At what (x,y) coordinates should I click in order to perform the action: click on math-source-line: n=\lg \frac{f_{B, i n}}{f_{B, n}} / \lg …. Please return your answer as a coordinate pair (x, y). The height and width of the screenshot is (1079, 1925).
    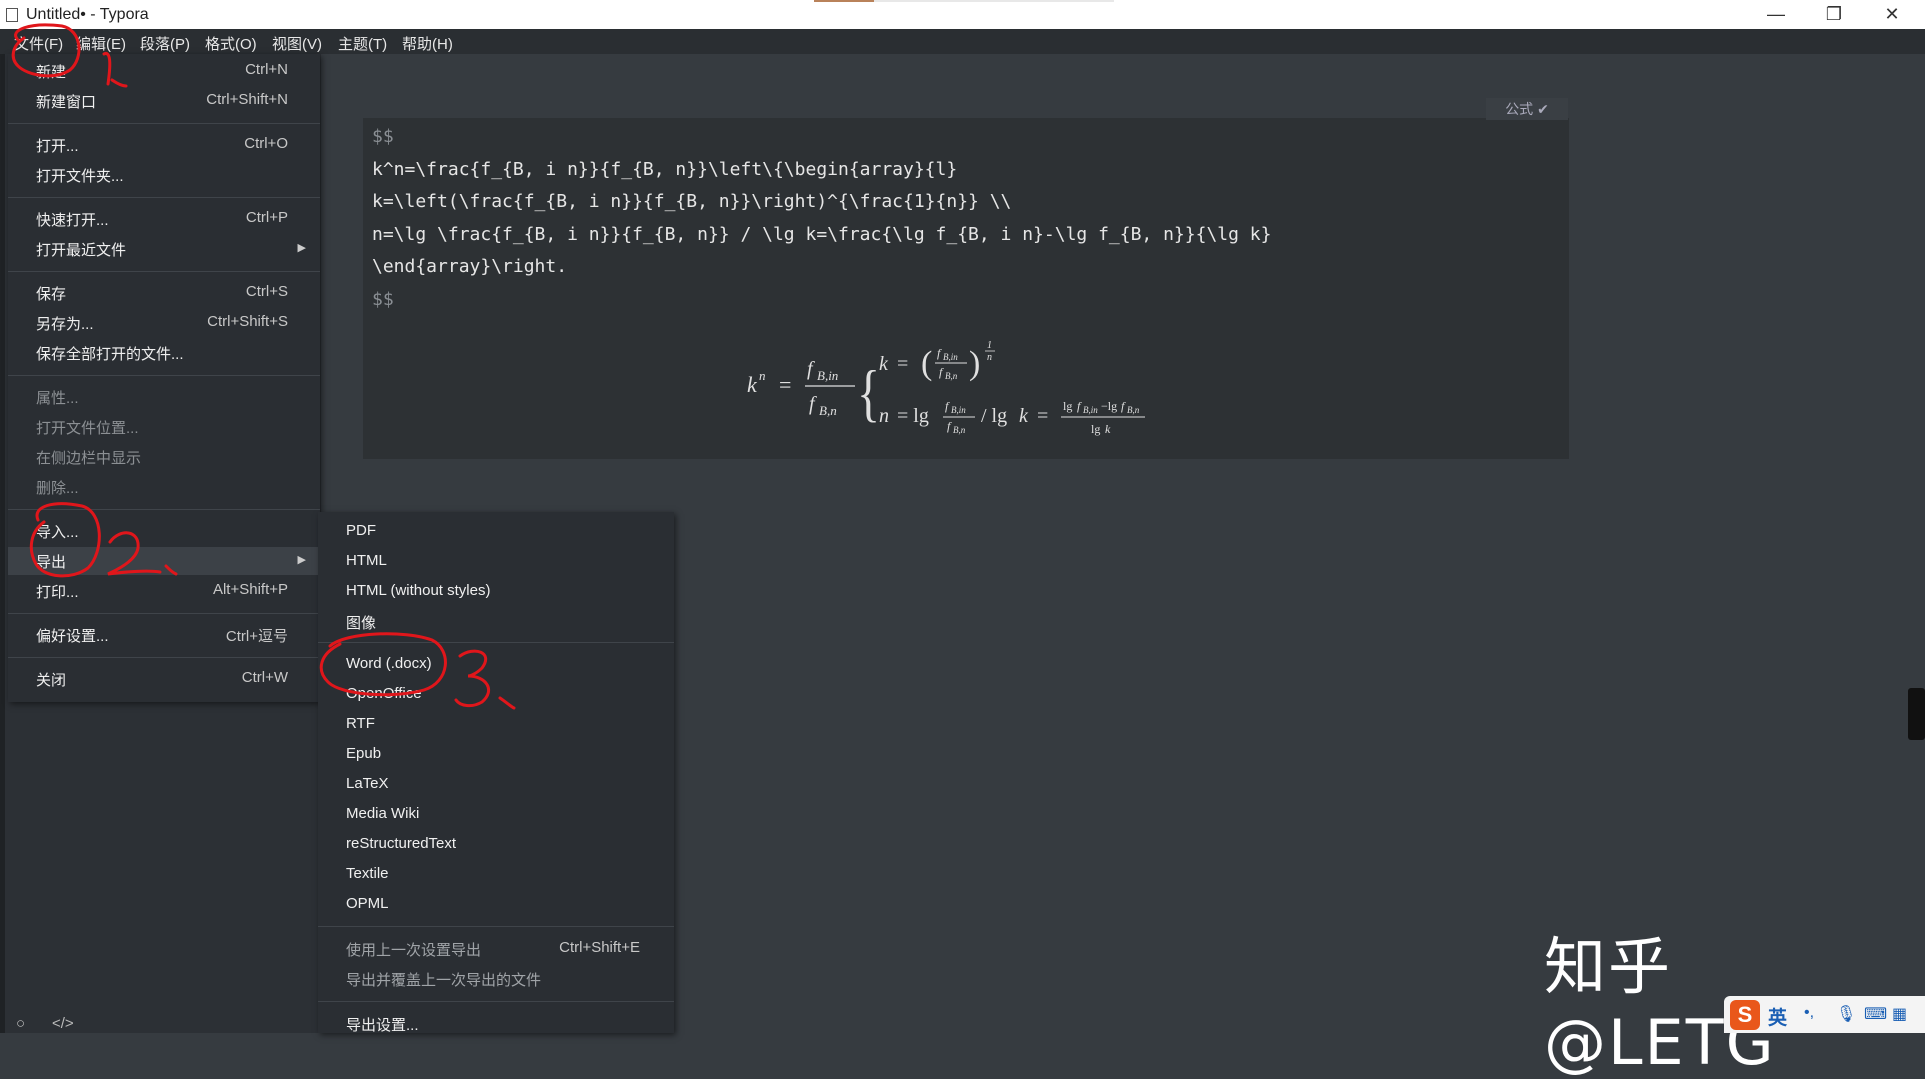
    Looking at the image, I should click on (822, 234).